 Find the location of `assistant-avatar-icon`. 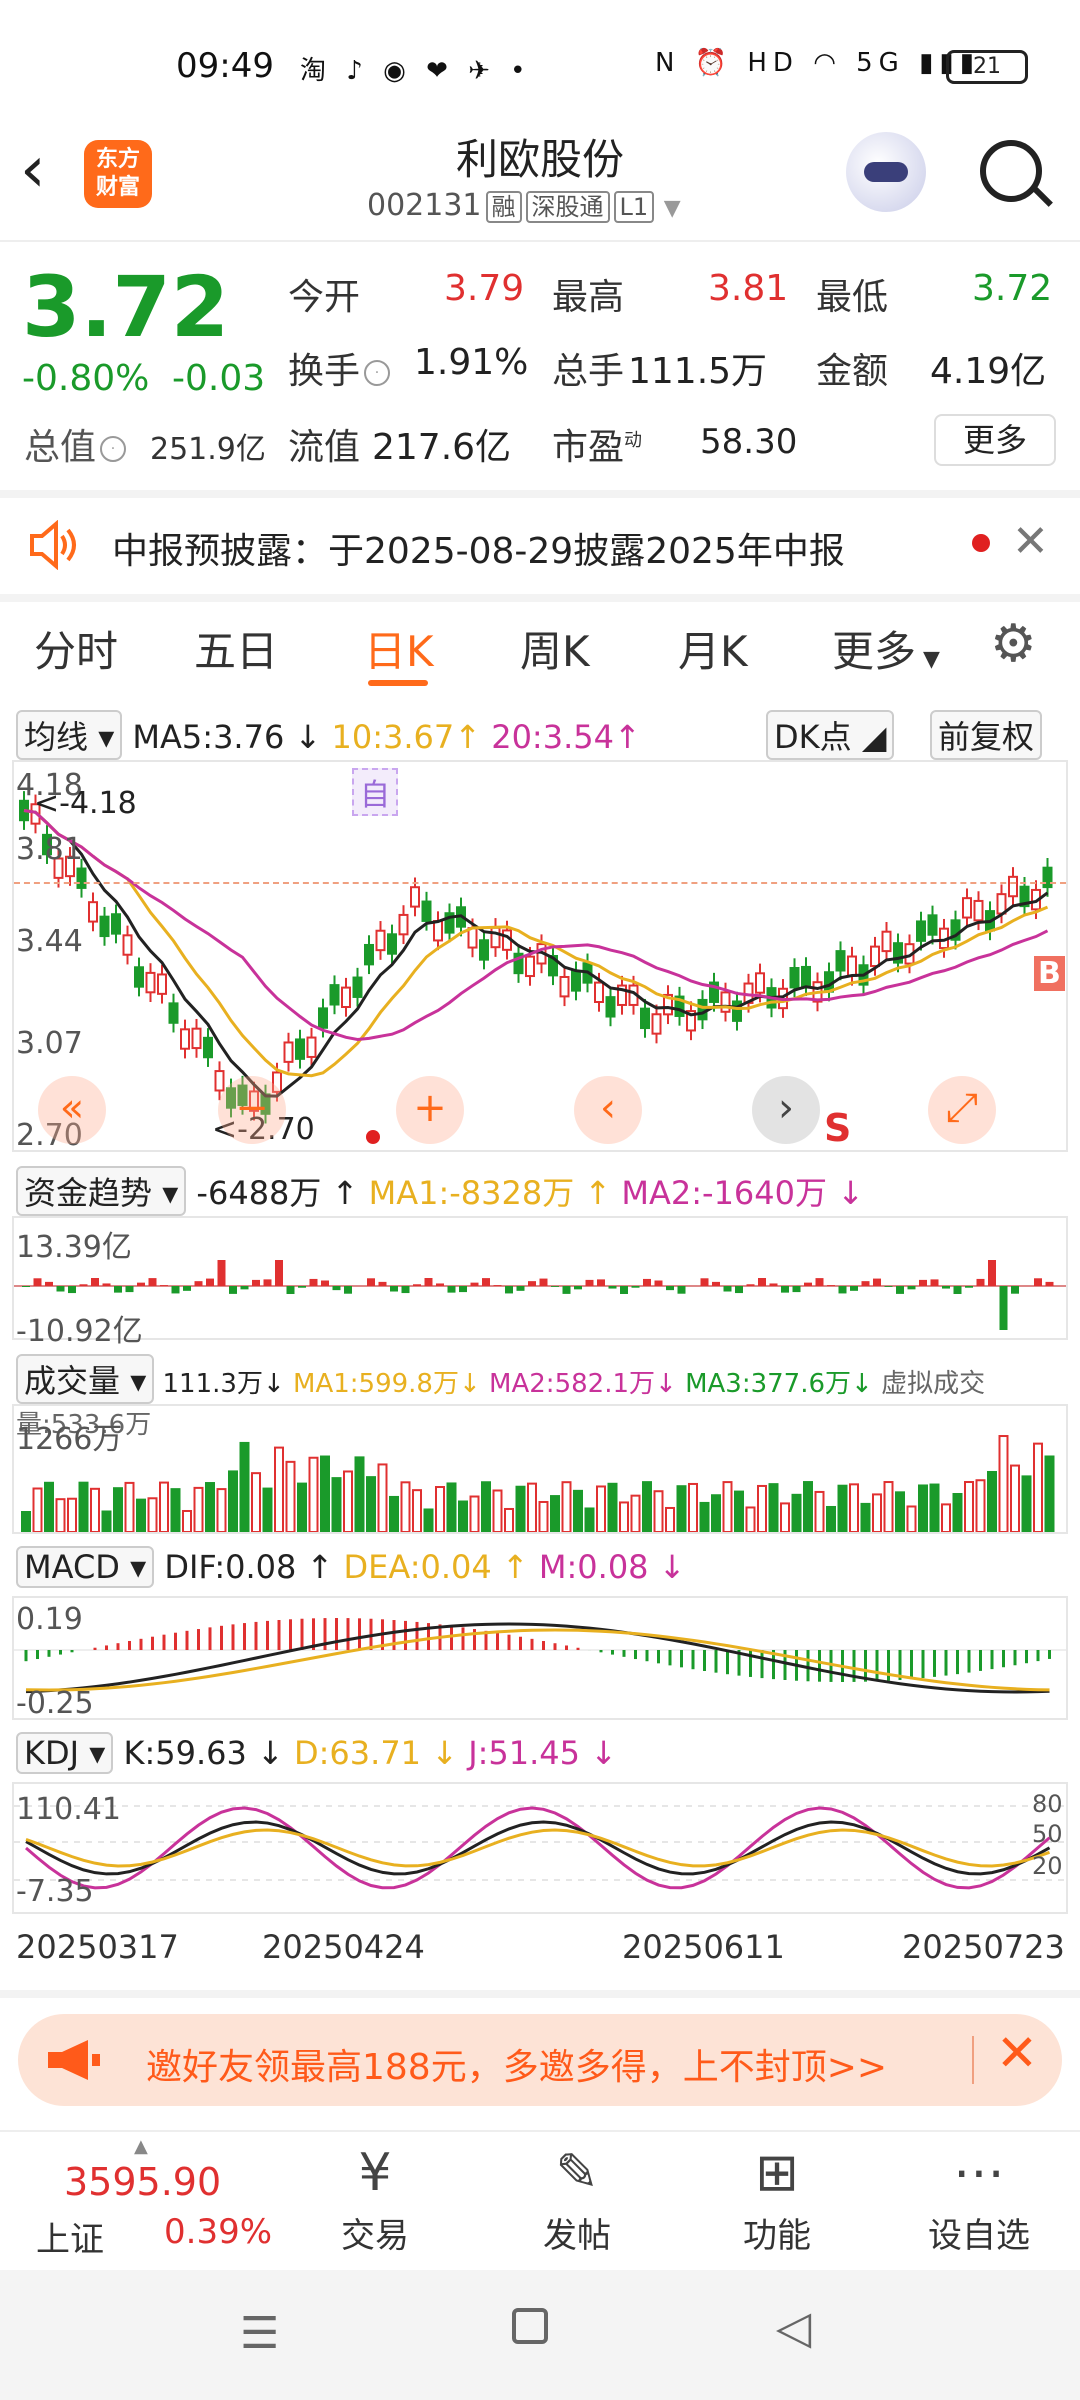

assistant-avatar-icon is located at coordinates (886, 172).